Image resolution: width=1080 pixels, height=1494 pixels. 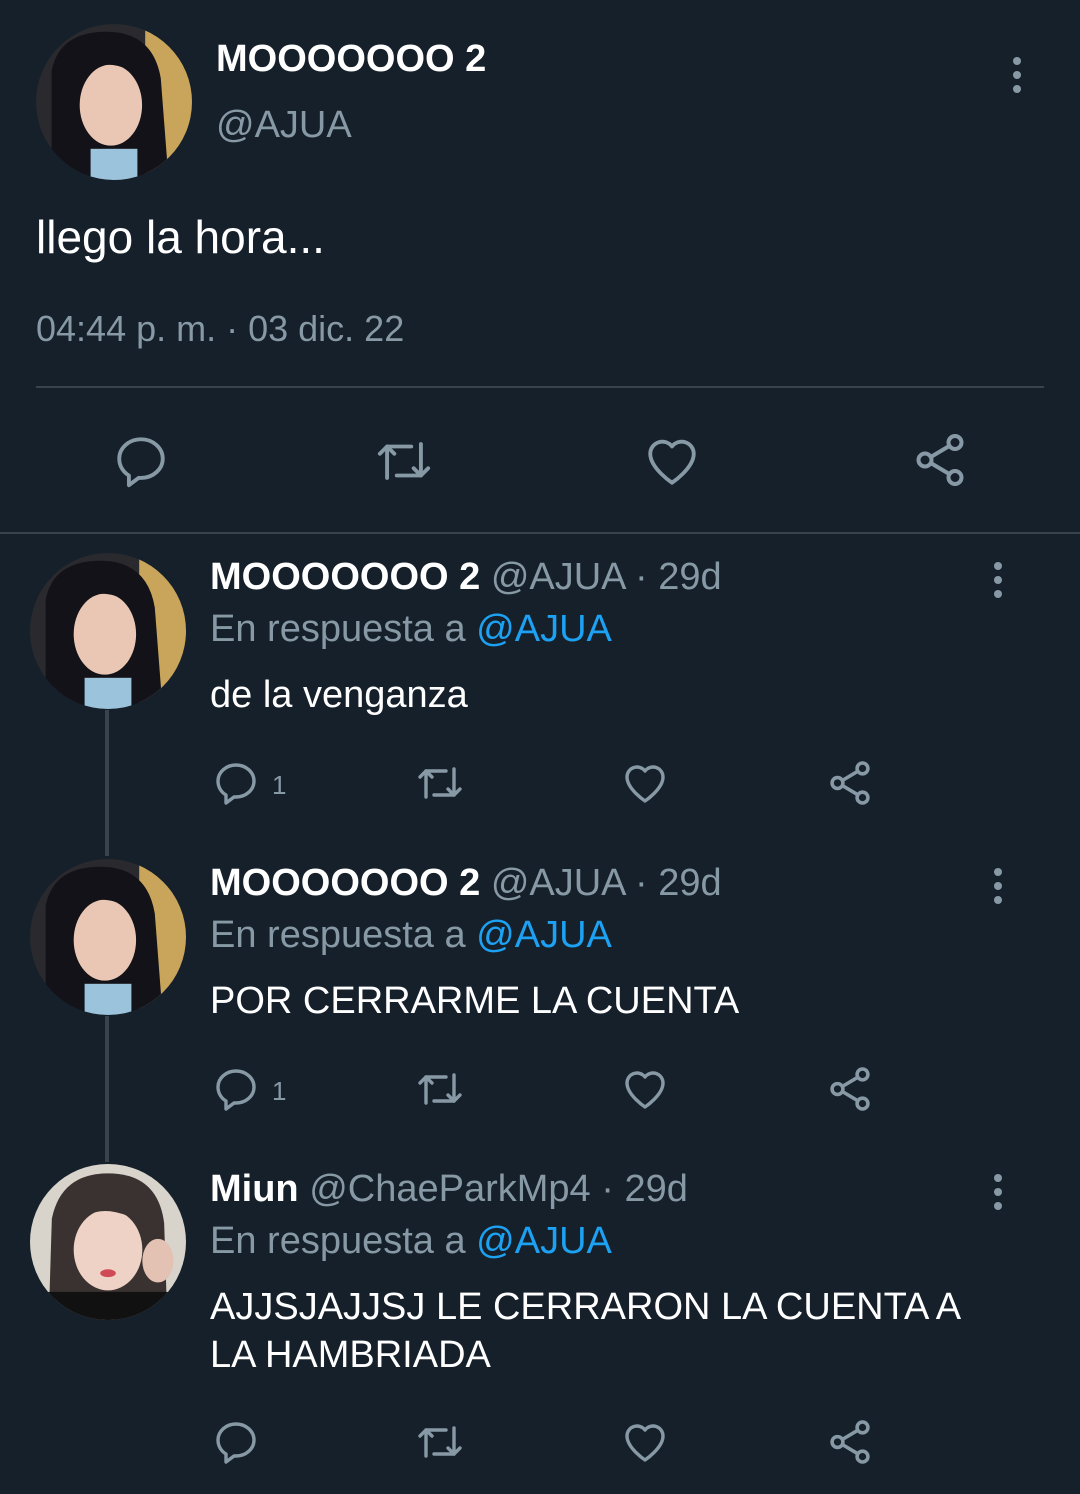 I want to click on tweet-text-line-2: LA HAMBRIADA, so click(x=350, y=1355).